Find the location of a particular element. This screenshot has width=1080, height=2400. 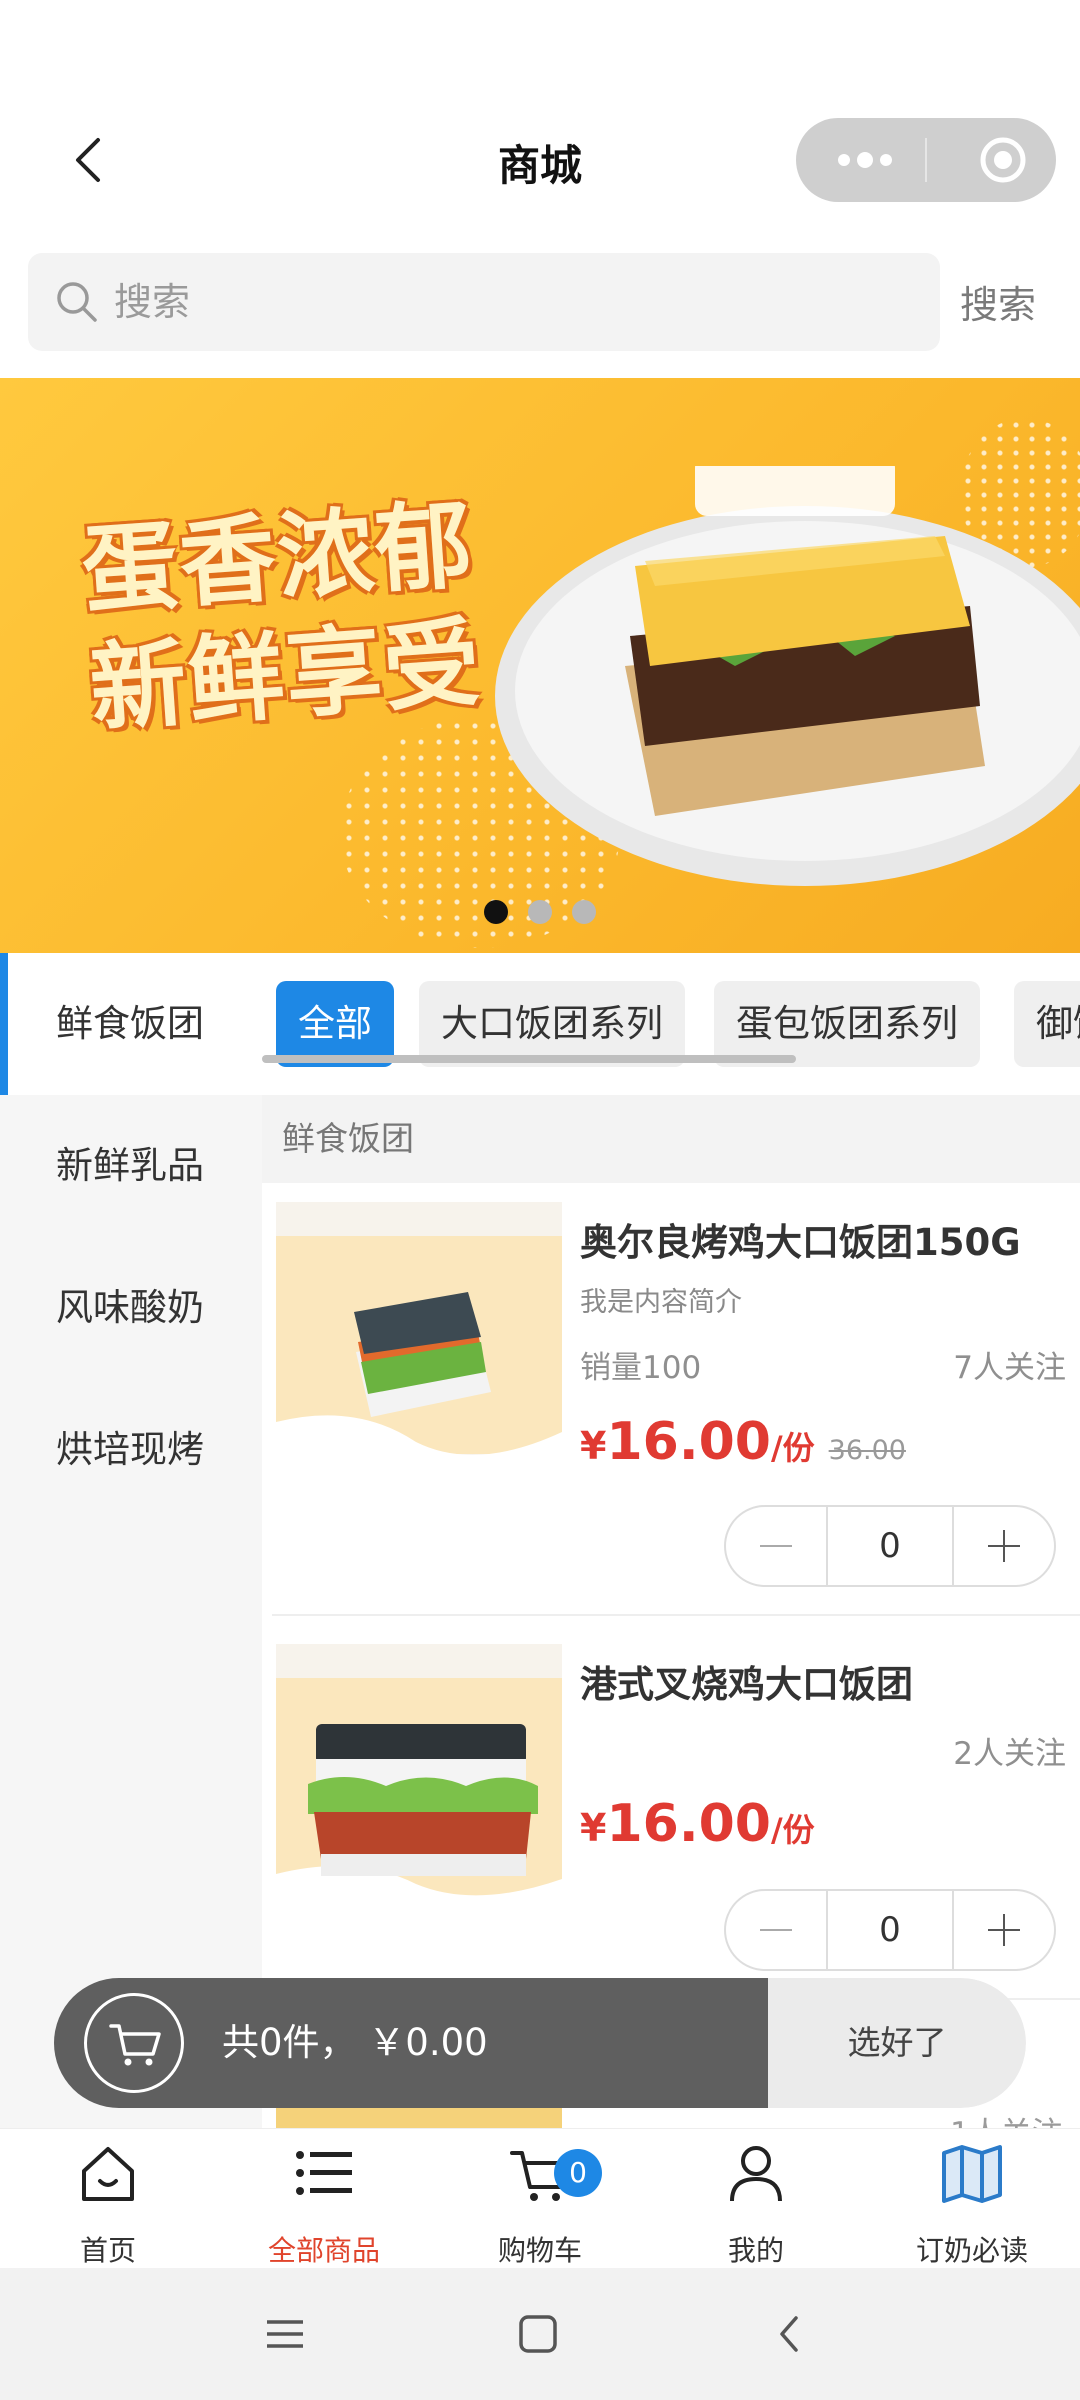

mini-program-capsule is located at coordinates (926, 160).